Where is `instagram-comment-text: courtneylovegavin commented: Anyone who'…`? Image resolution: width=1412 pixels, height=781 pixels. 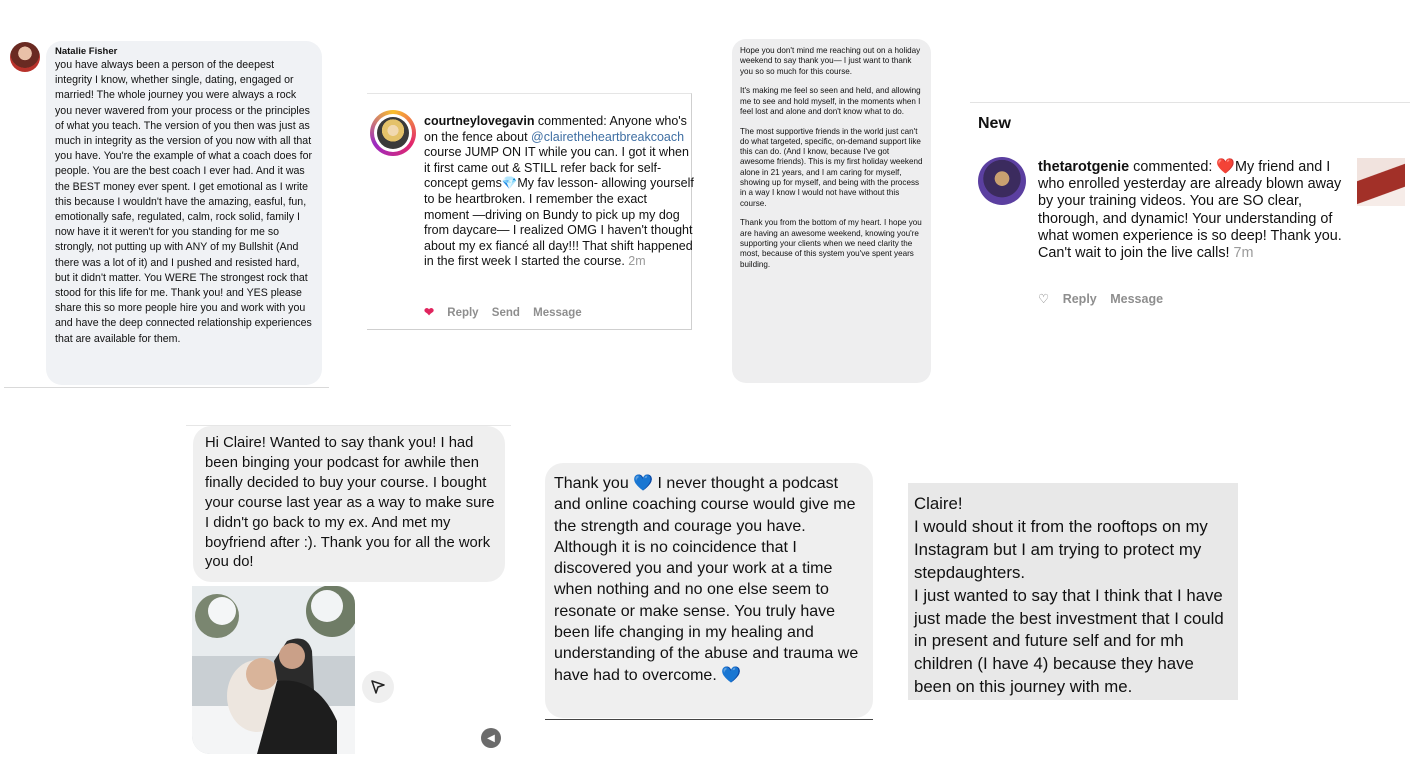
instagram-comment-text: courtneylovegavin commented: Anyone who'… is located at coordinates (559, 192).